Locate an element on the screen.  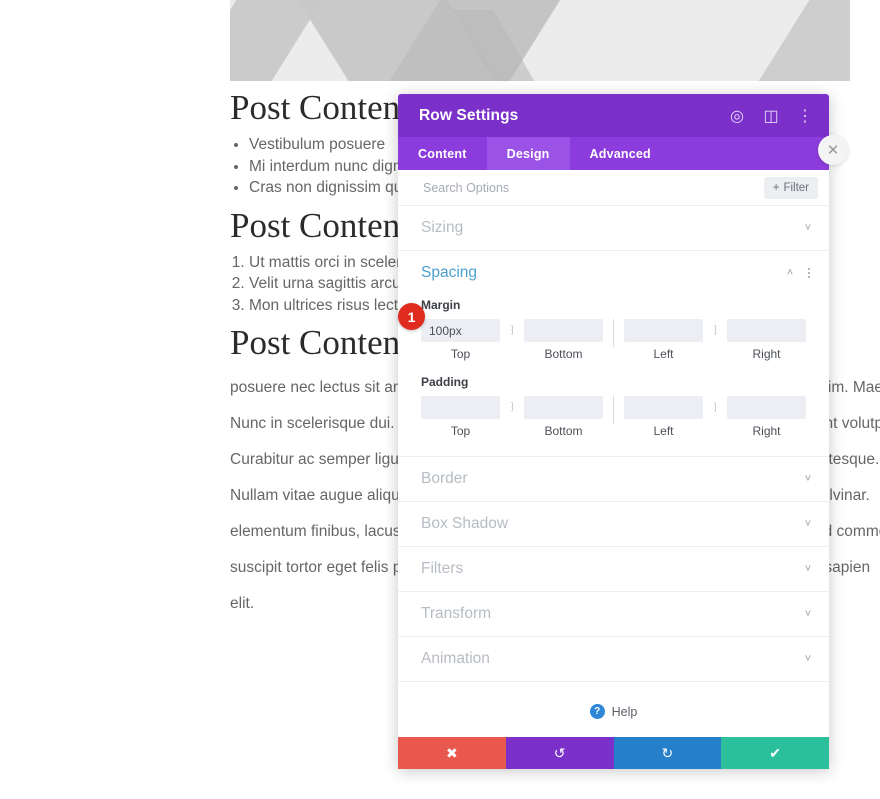
margin-top-field-wrap: Top is located at coordinates (460, 340).